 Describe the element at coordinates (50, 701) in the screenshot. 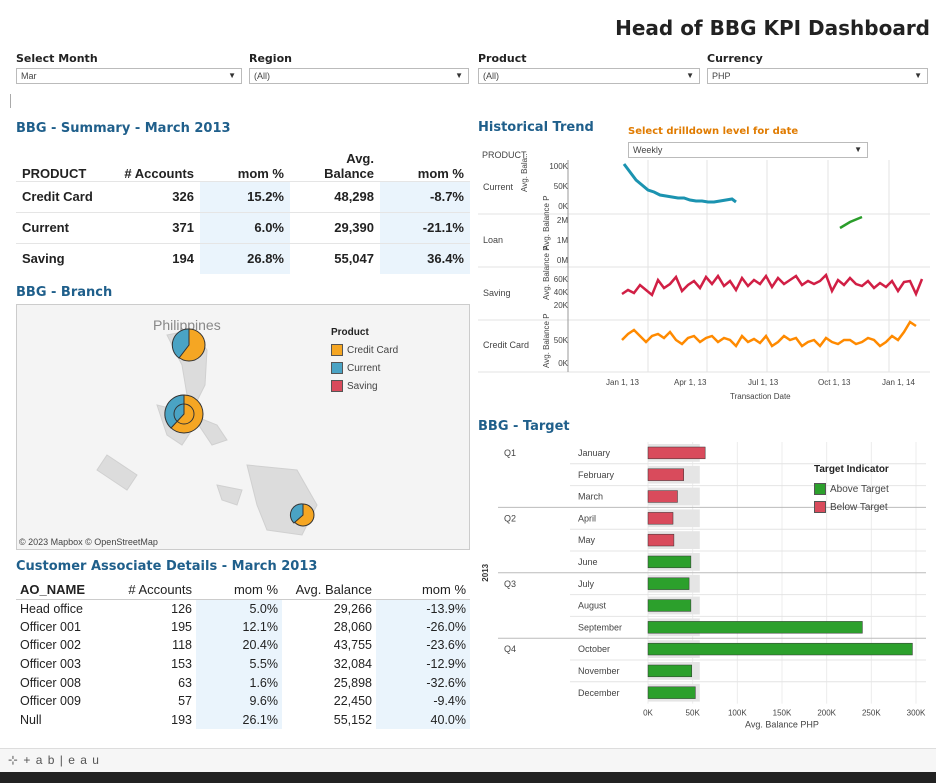

I see `name-cell: Officer 009` at that location.